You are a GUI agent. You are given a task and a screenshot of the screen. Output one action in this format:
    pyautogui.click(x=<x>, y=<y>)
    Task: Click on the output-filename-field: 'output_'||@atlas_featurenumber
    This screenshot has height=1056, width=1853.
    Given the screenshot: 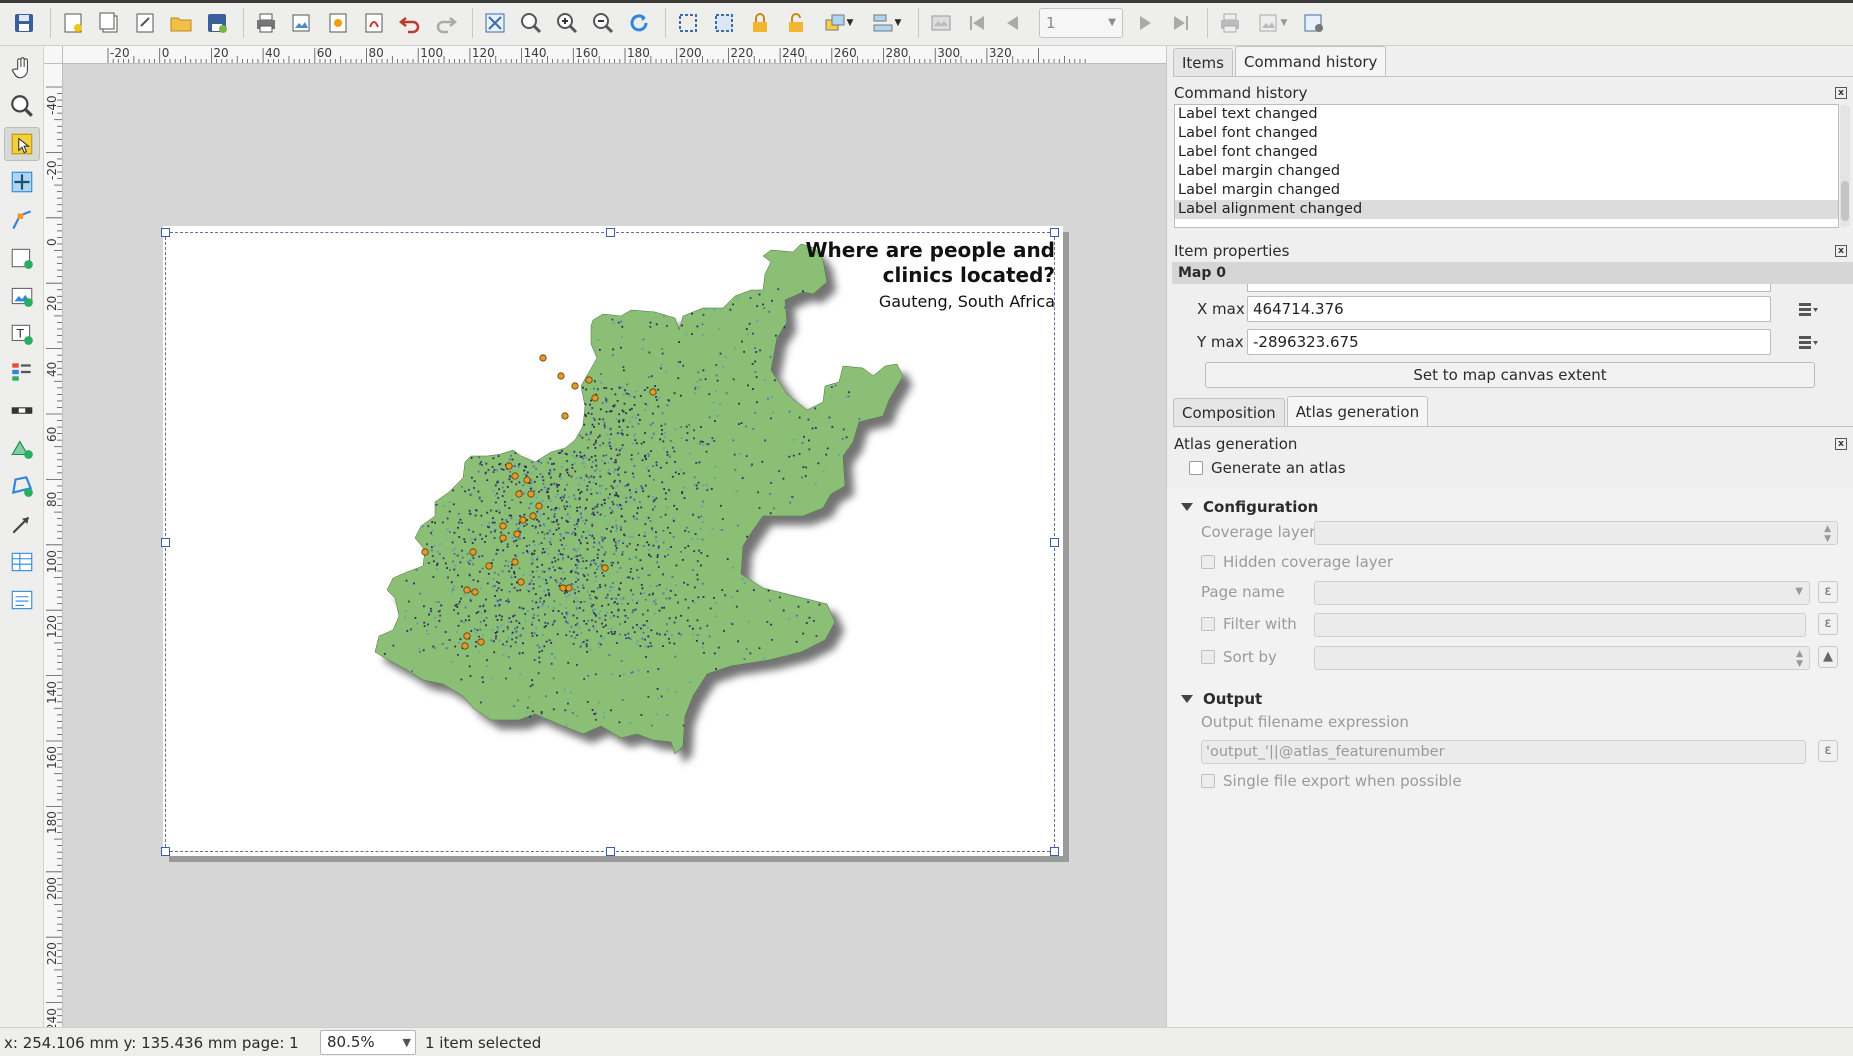 What is the action you would take?
    pyautogui.click(x=1503, y=752)
    